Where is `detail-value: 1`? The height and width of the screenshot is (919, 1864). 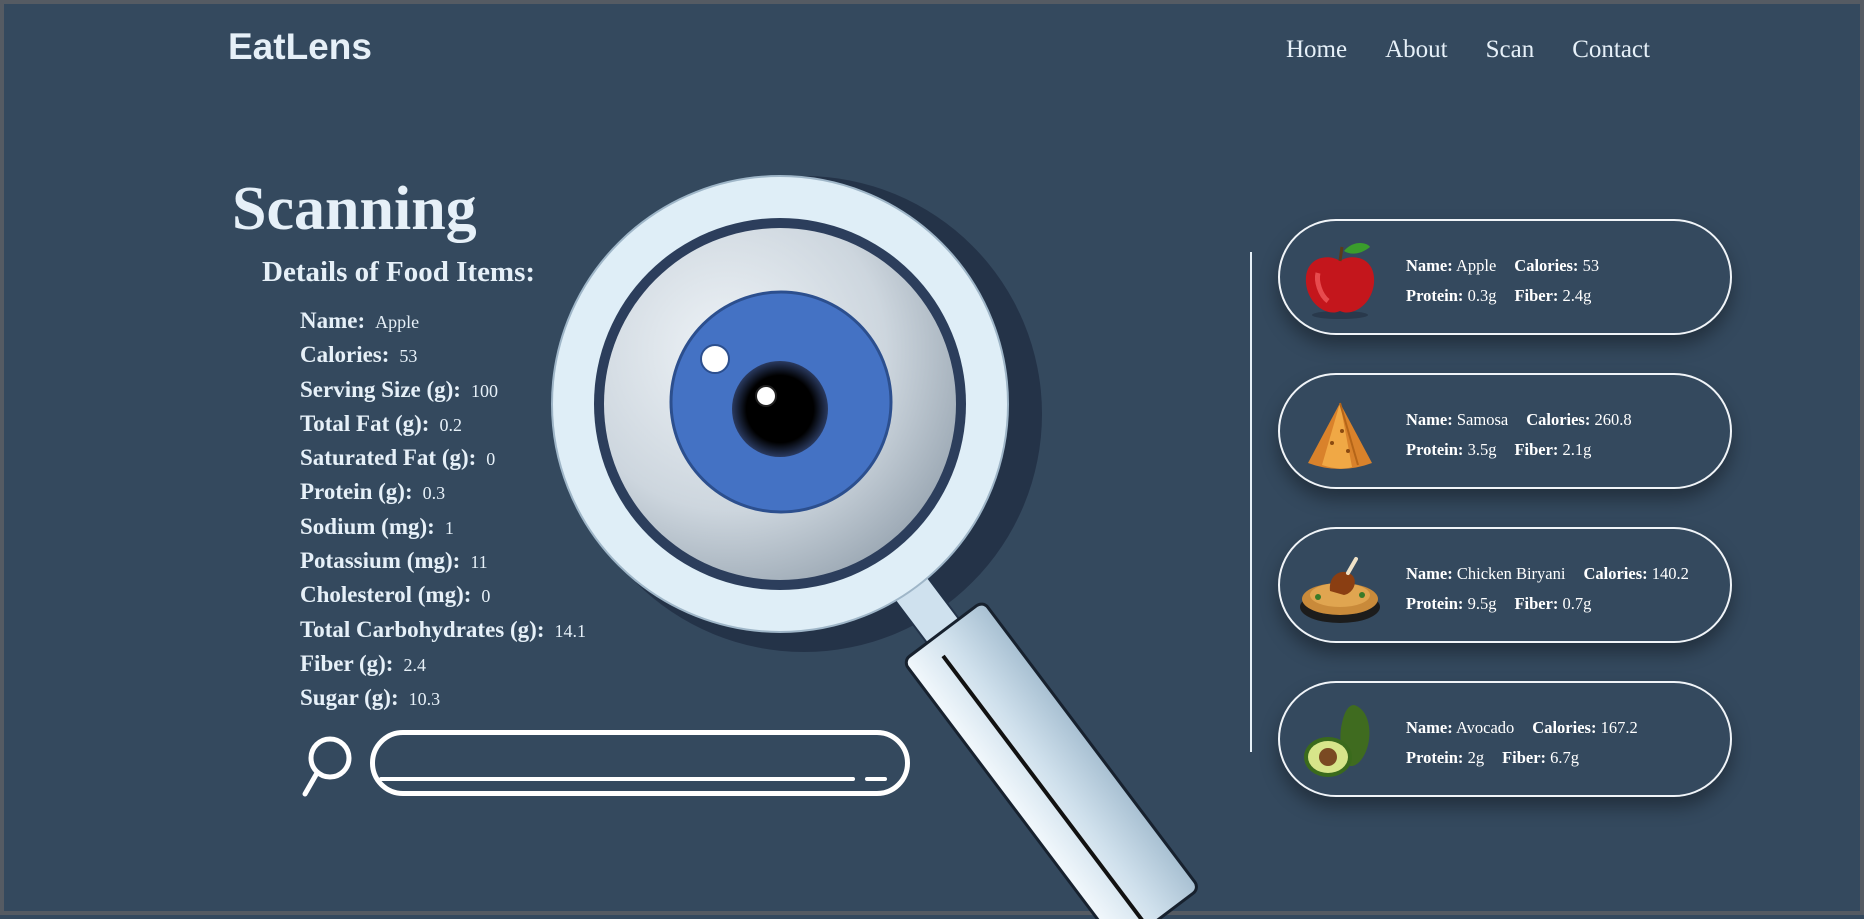 detail-value: 1 is located at coordinates (449, 527).